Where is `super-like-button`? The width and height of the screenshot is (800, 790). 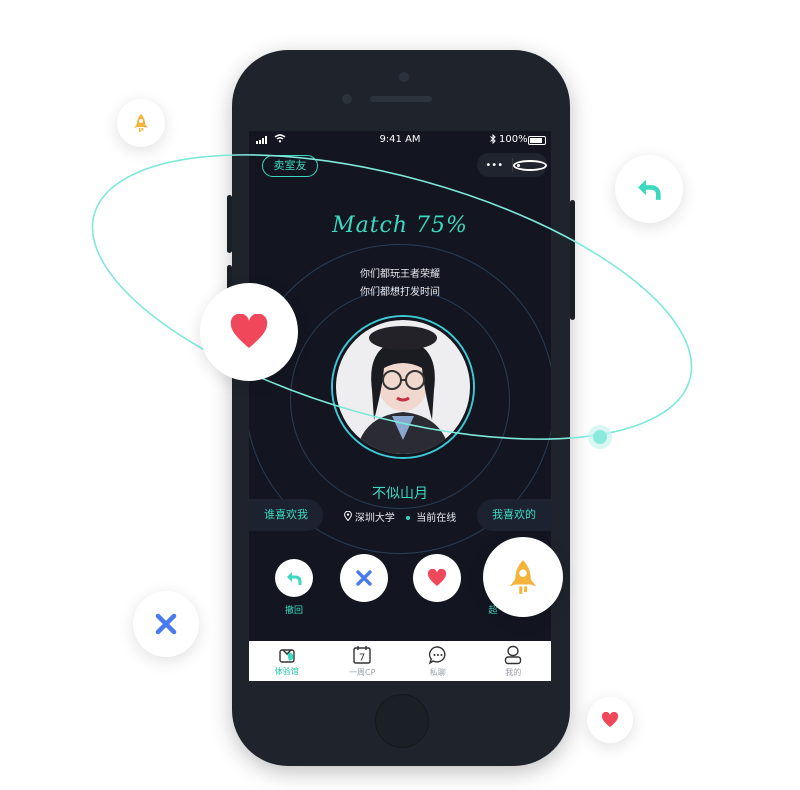
super-like-button is located at coordinates (523, 577).